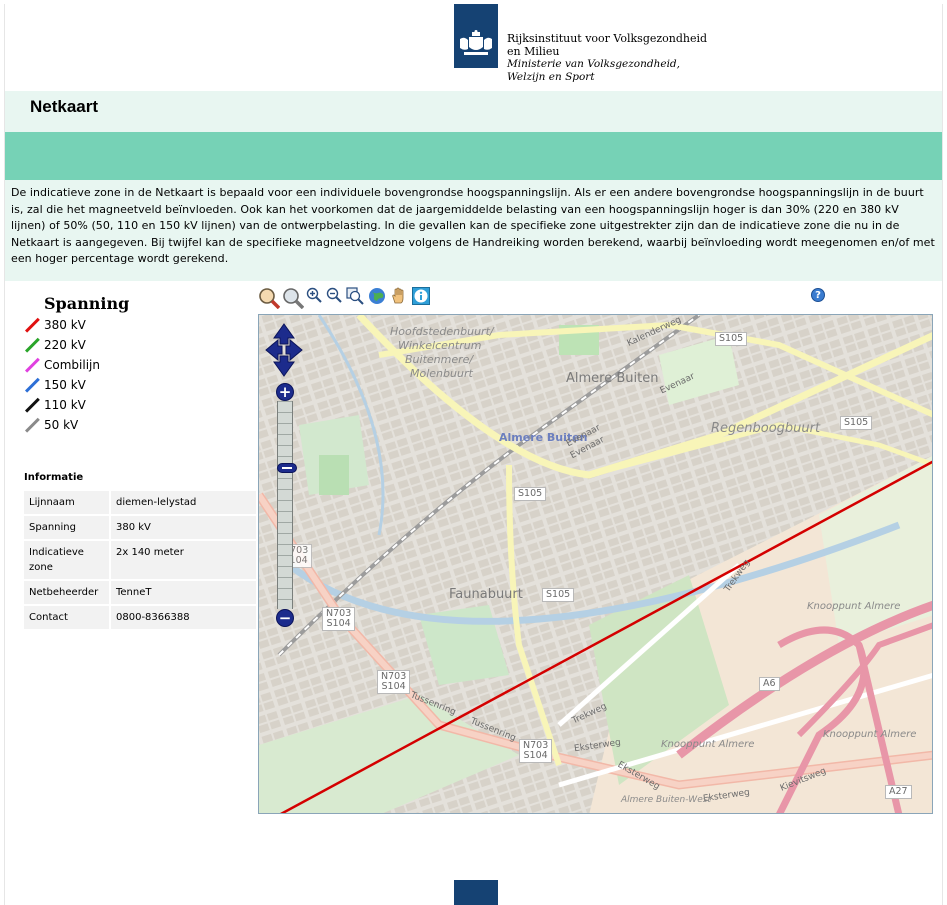 The height and width of the screenshot is (905, 947). I want to click on info-value: 2x 140 meter, so click(183, 560).